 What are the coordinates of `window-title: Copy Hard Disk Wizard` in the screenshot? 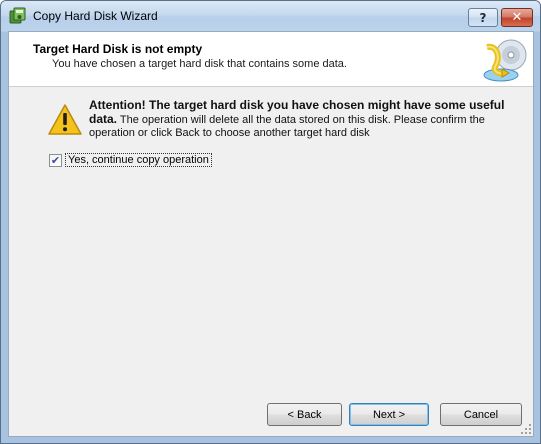 It's located at (95, 16).